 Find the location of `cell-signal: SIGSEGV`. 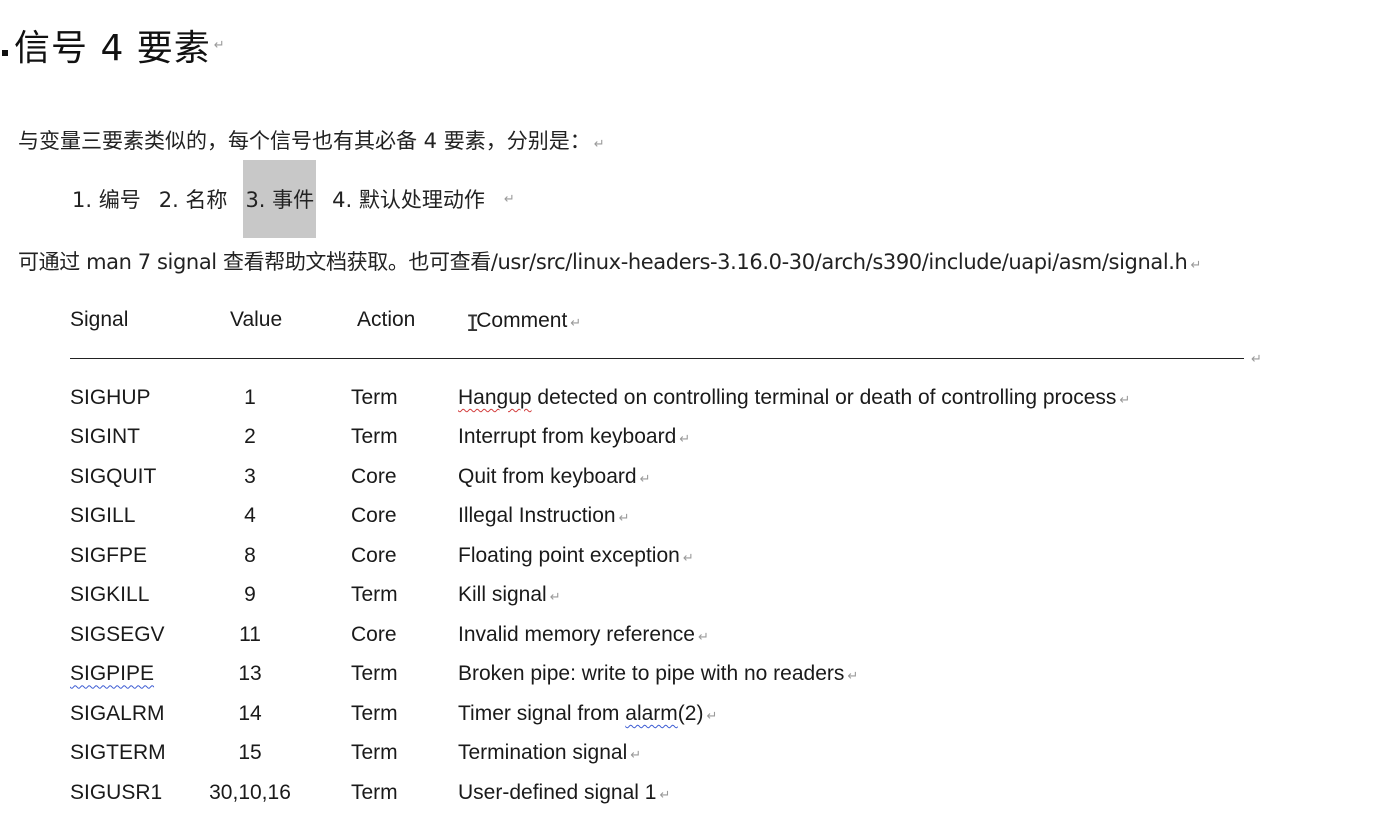

cell-signal: SIGSEGV is located at coordinates (117, 634).